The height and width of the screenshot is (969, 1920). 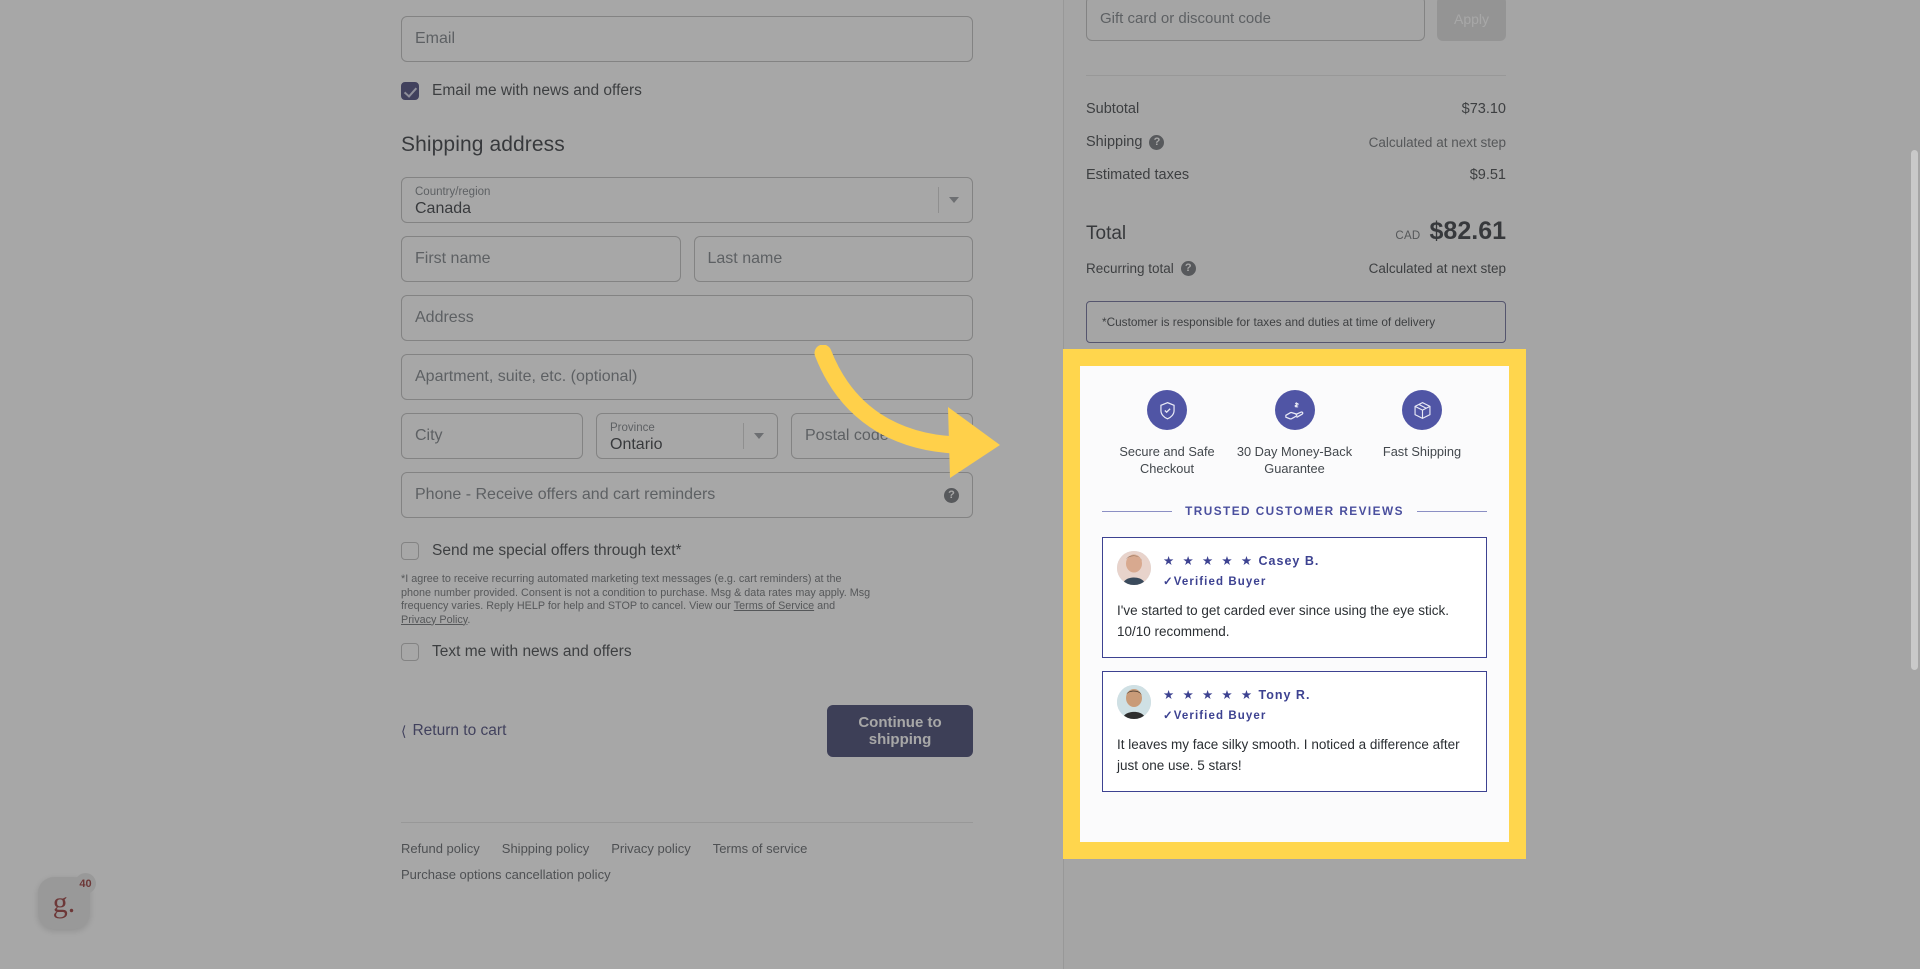 What do you see at coordinates (745, 258) in the screenshot?
I see `last-name-placeholder: Last name` at bounding box center [745, 258].